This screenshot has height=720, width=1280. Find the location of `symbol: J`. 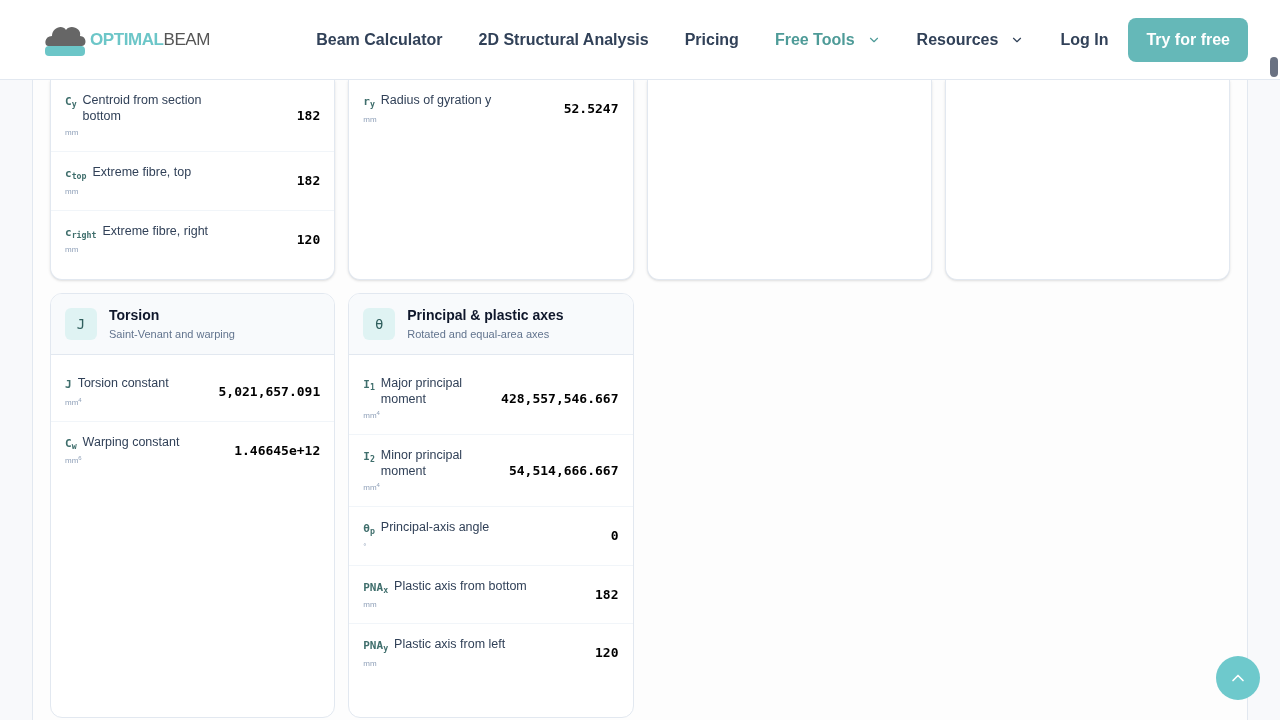

symbol: J is located at coordinates (68, 385).